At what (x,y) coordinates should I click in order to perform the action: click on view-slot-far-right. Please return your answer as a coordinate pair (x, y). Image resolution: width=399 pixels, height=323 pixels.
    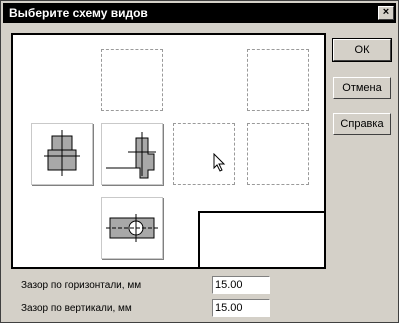
    Looking at the image, I should click on (278, 154).